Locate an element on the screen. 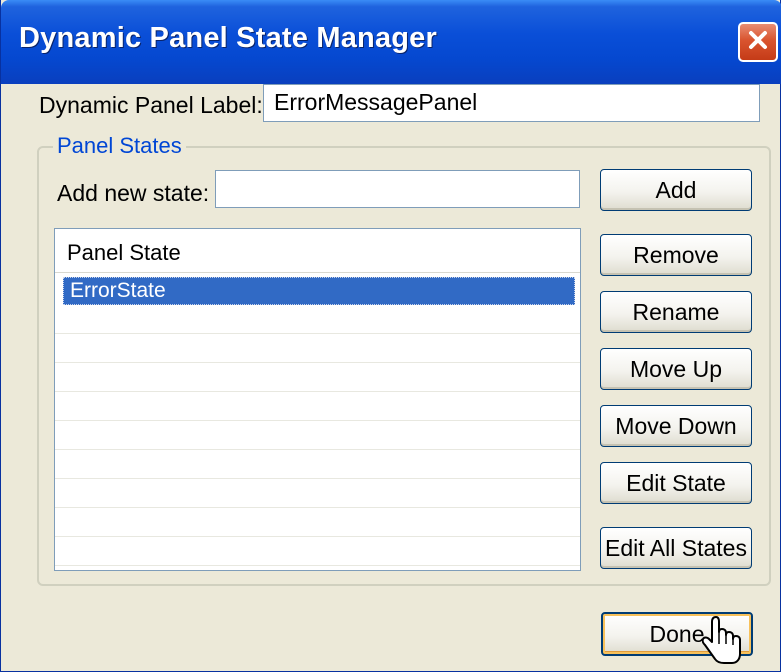  title-bar: Dynamic Panel State Manager is located at coordinates (391, 42).